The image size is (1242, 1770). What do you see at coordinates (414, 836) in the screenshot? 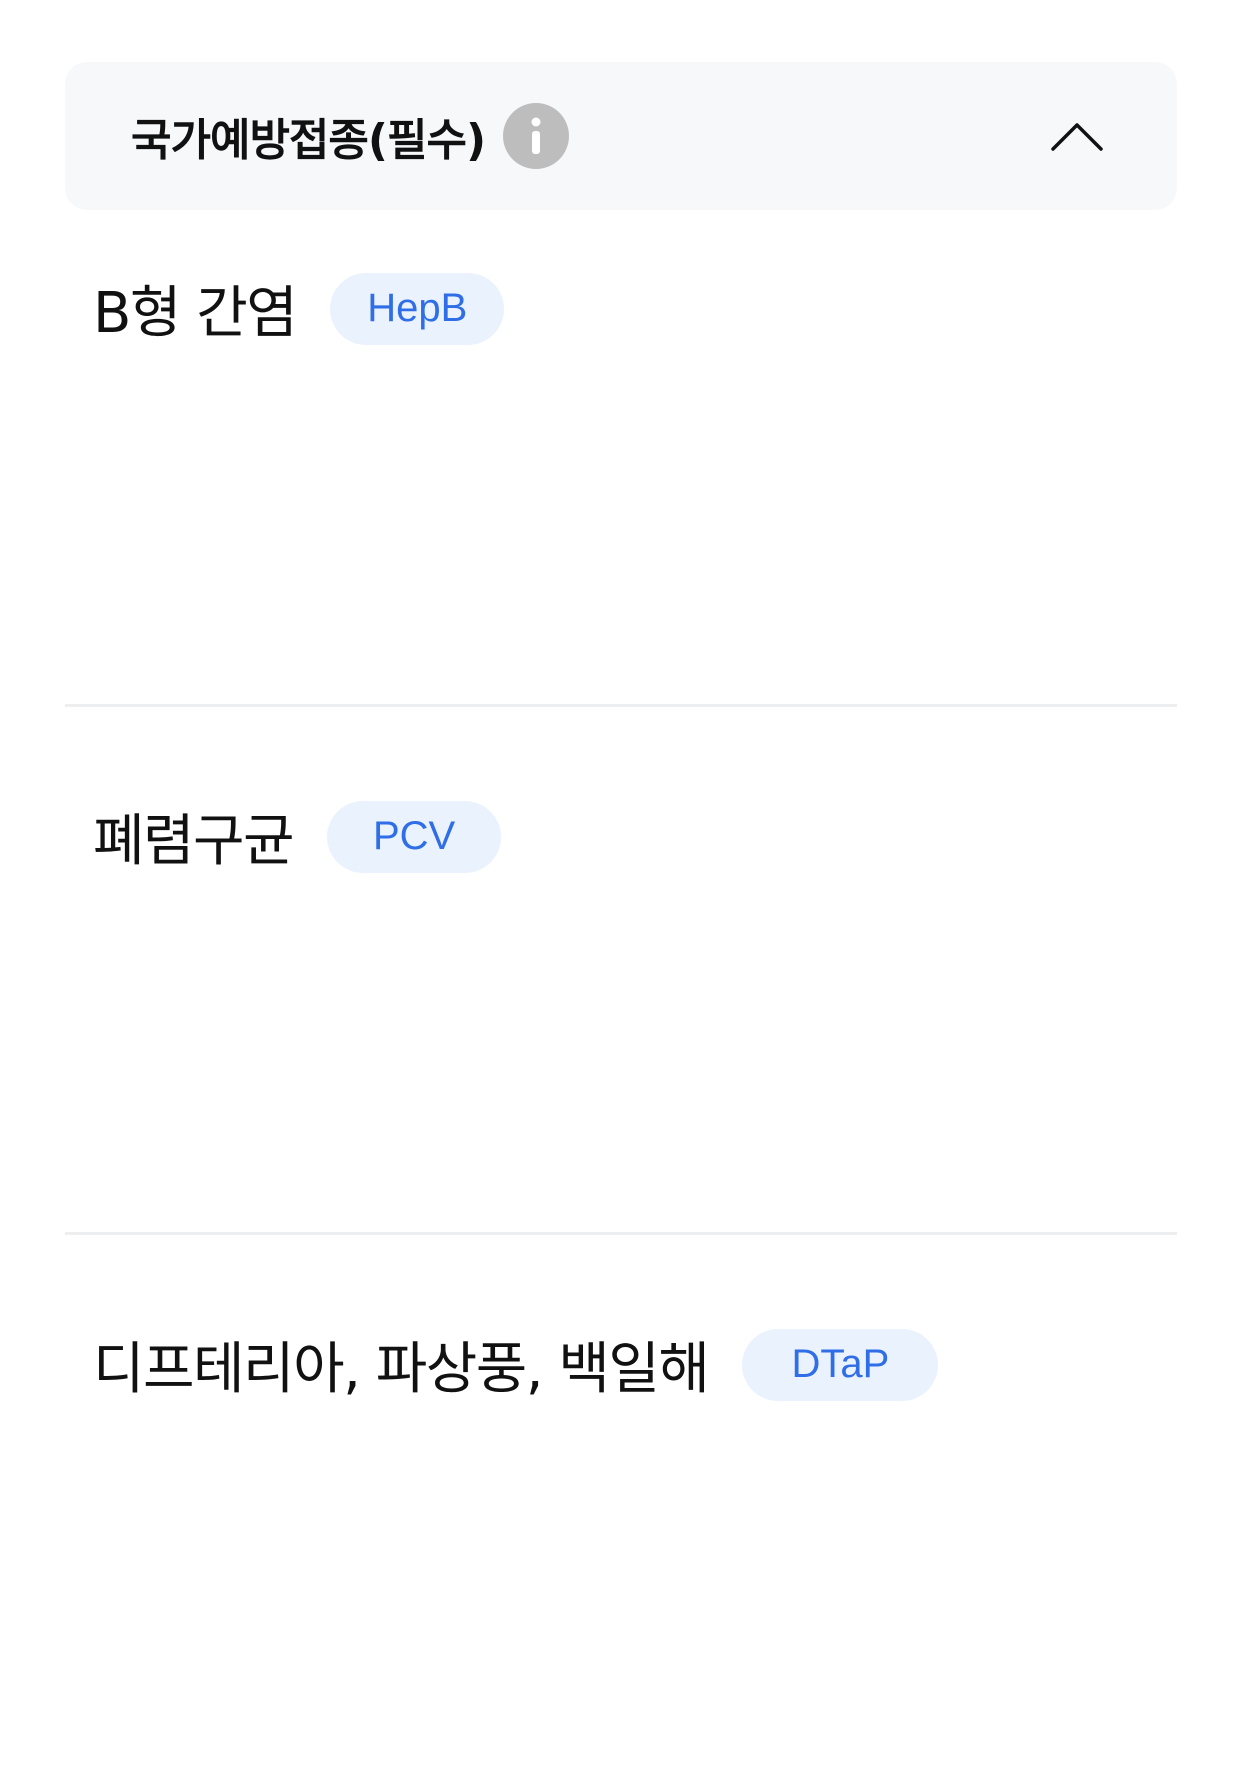
I see `vaccine-badge: PCV` at bounding box center [414, 836].